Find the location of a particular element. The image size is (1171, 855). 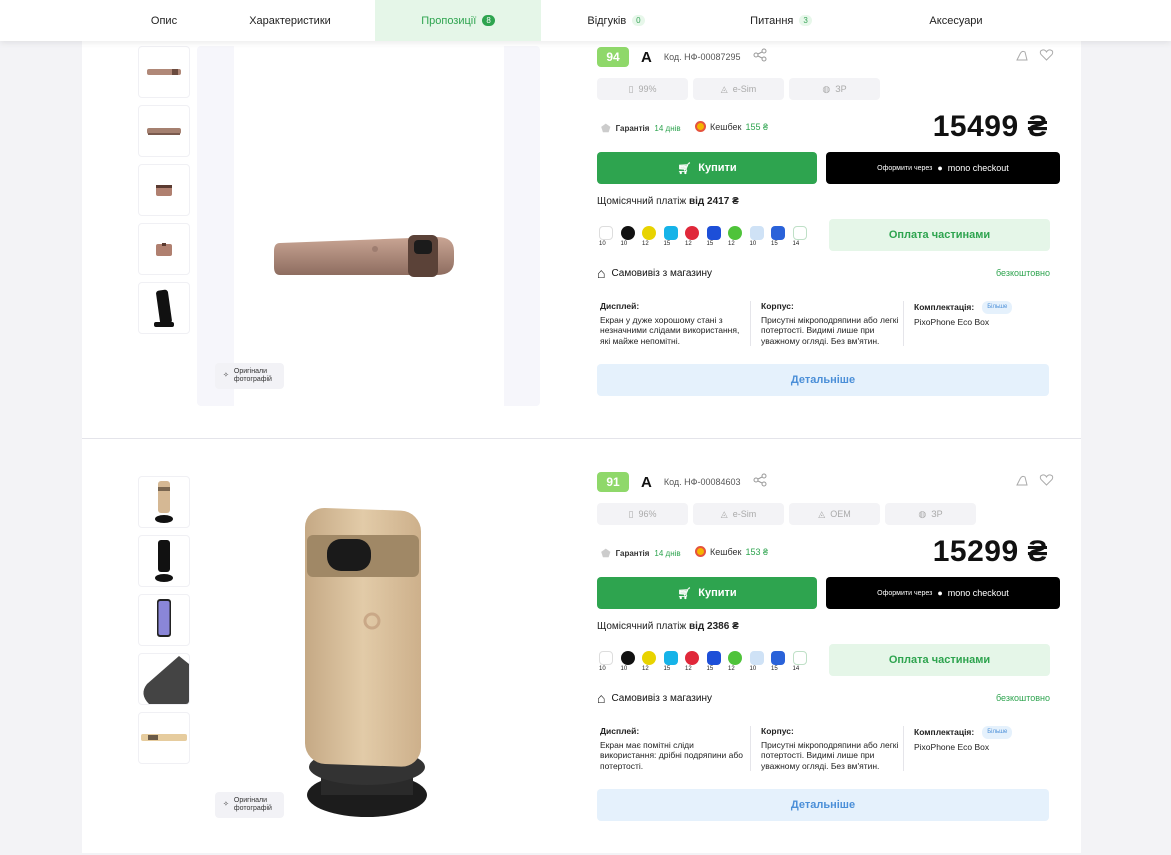

mono-cat-icon: ● is located at coordinates (940, 168).